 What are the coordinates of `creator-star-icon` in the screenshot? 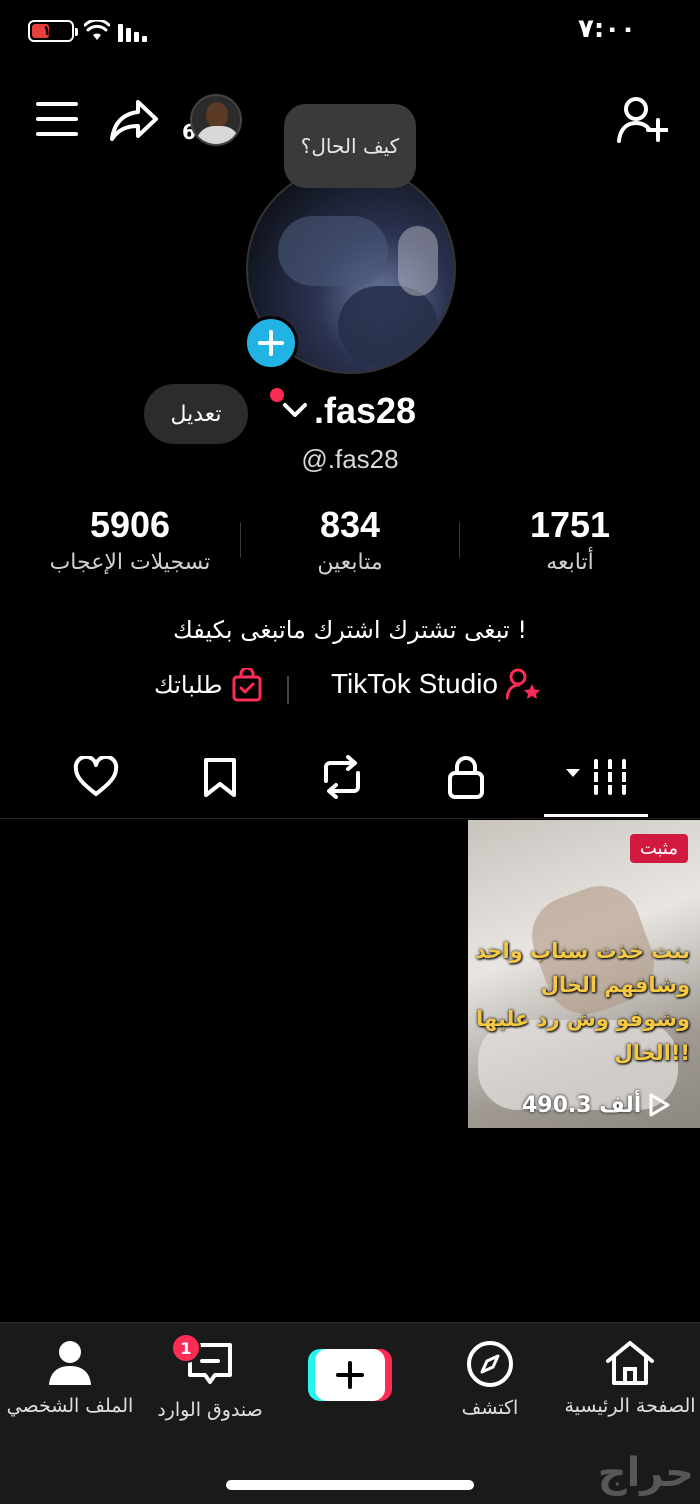 It's located at (523, 684).